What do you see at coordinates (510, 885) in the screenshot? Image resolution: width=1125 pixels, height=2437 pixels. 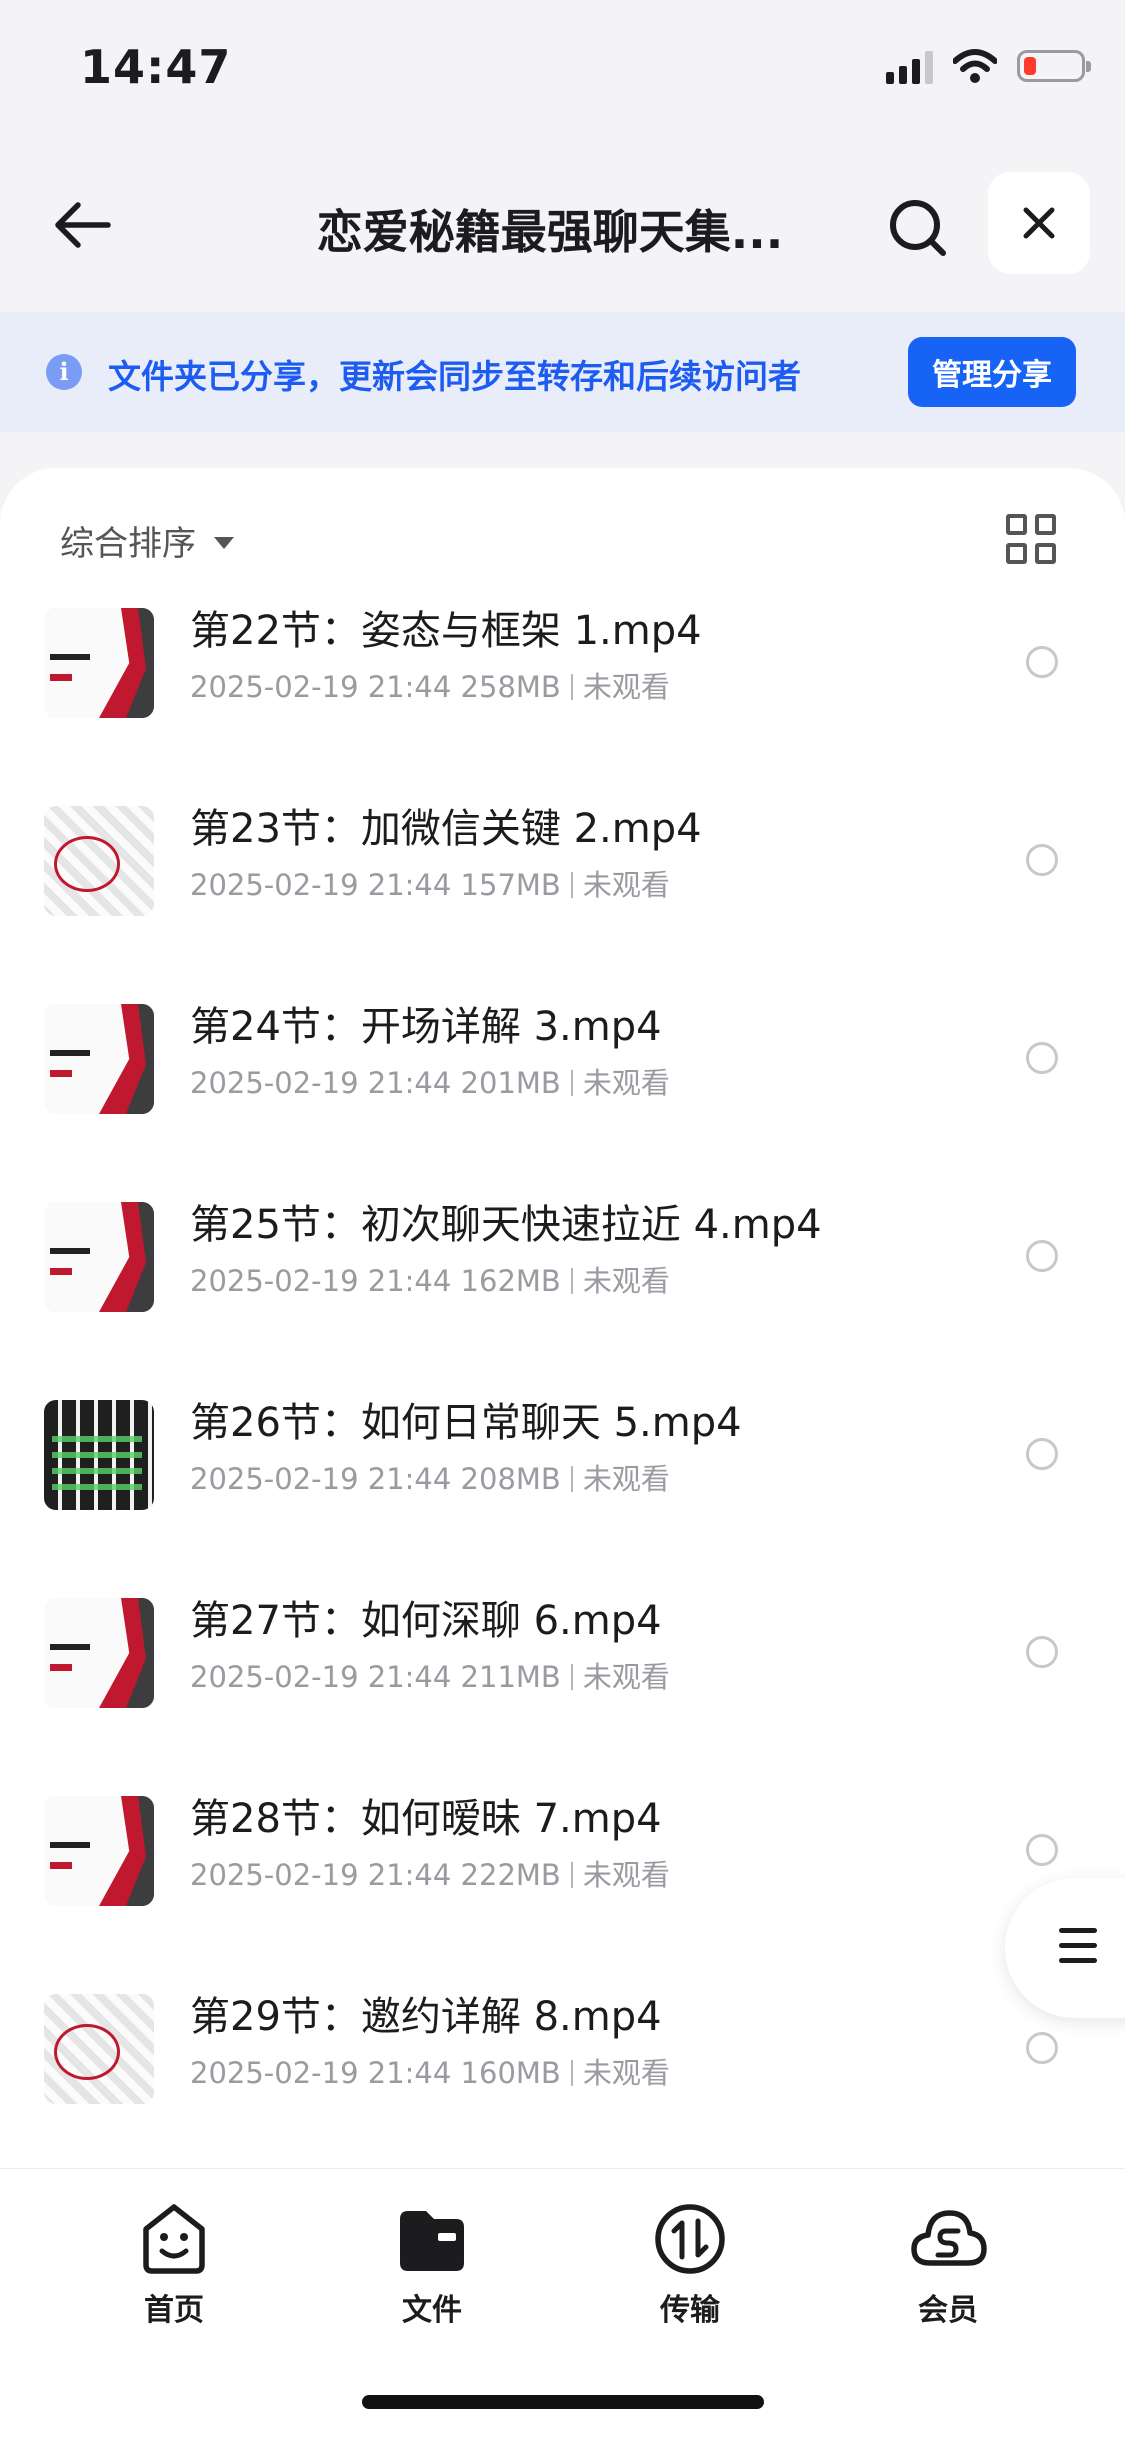 I see `file-size: 157MB` at bounding box center [510, 885].